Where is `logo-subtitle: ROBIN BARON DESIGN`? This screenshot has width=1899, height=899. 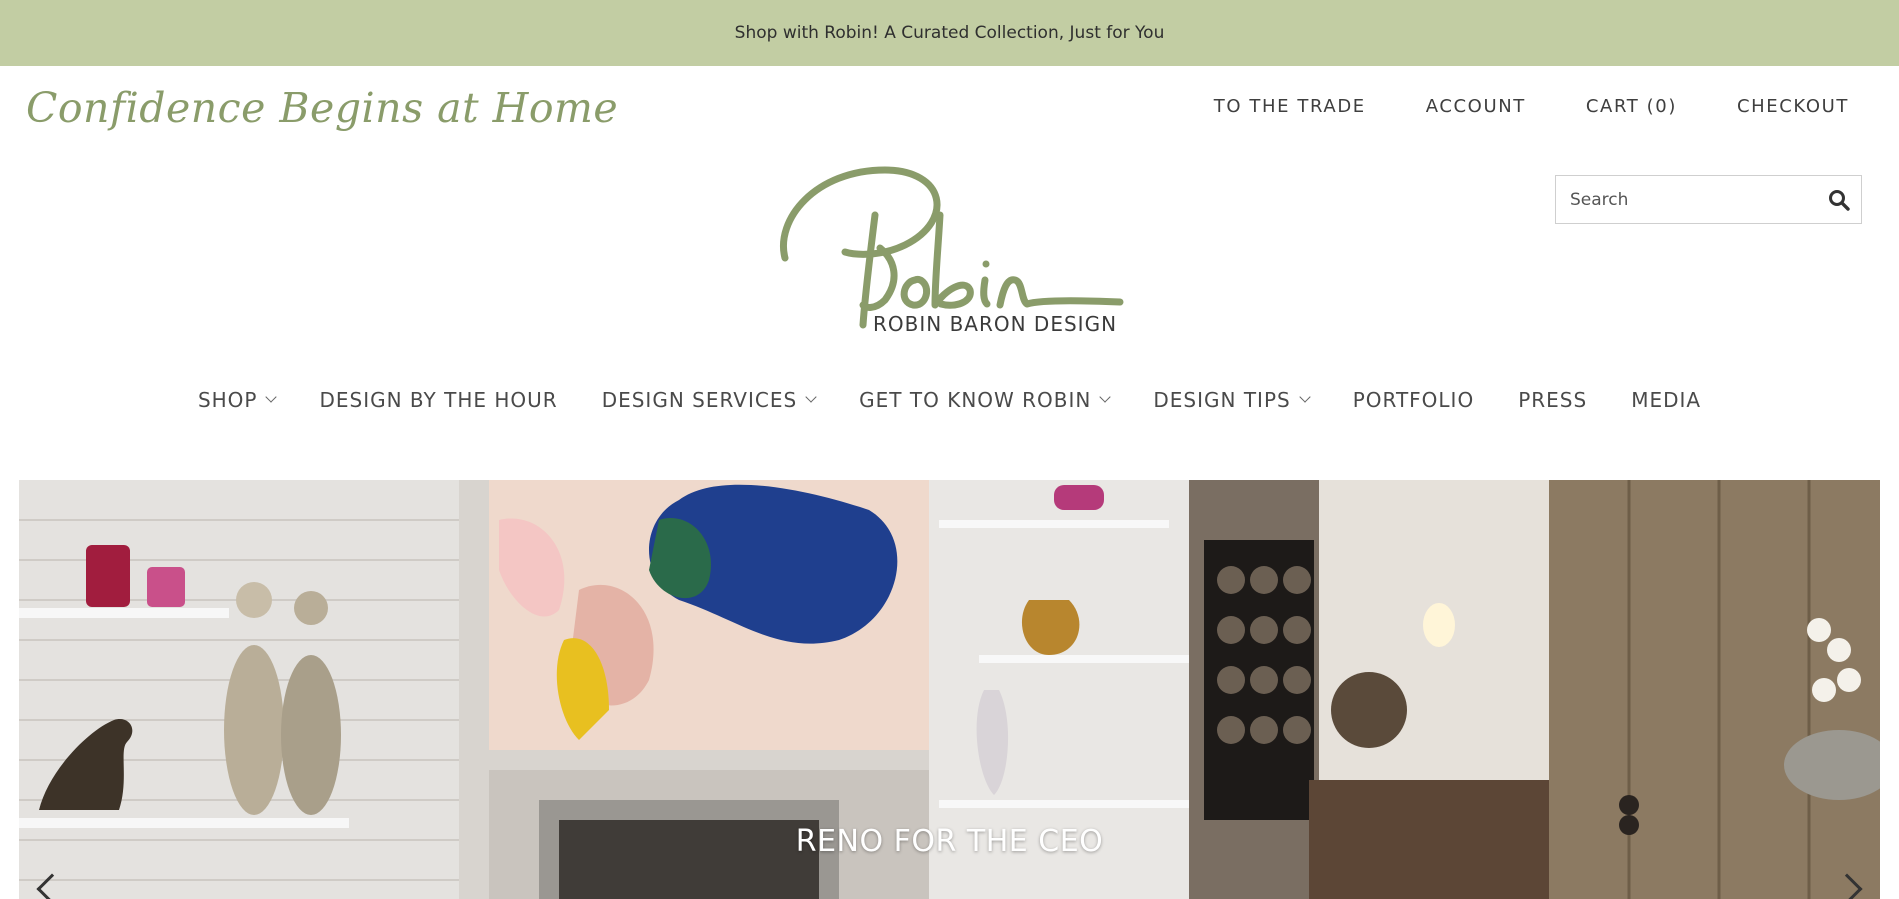
logo-subtitle: ROBIN BARON DESIGN is located at coordinates (995, 324).